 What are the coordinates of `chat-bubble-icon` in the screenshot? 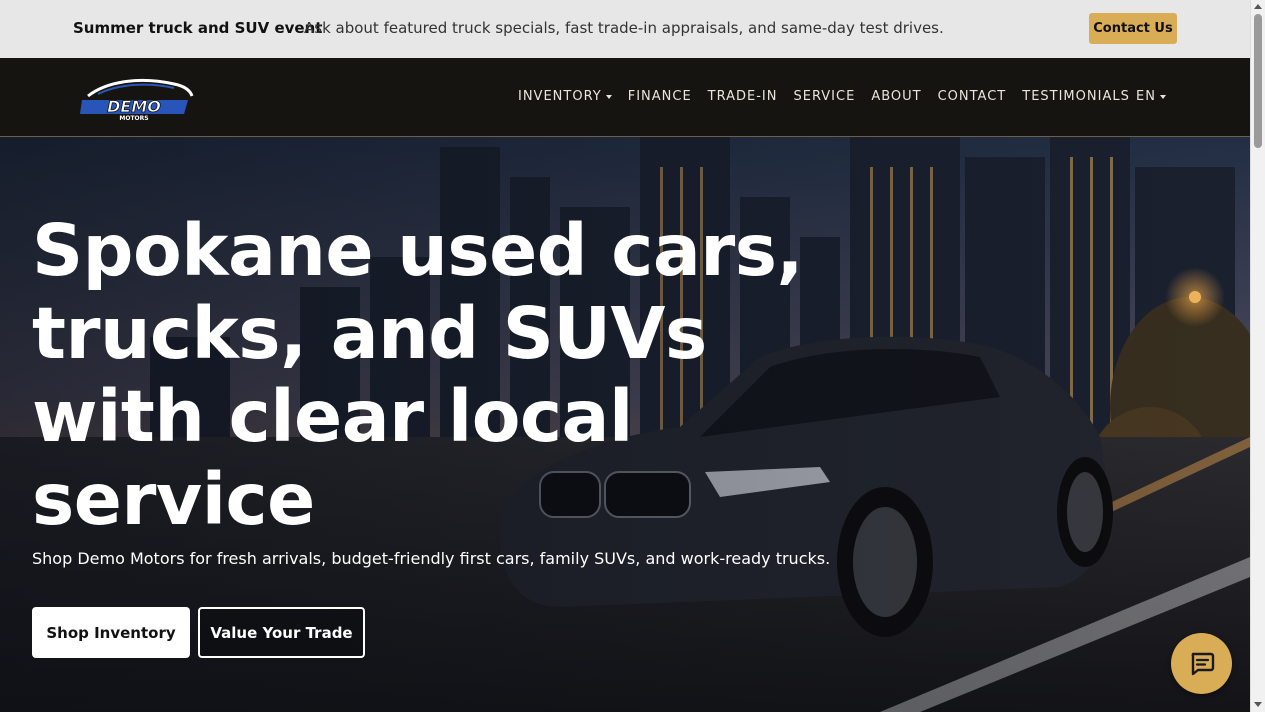 It's located at (1202, 663).